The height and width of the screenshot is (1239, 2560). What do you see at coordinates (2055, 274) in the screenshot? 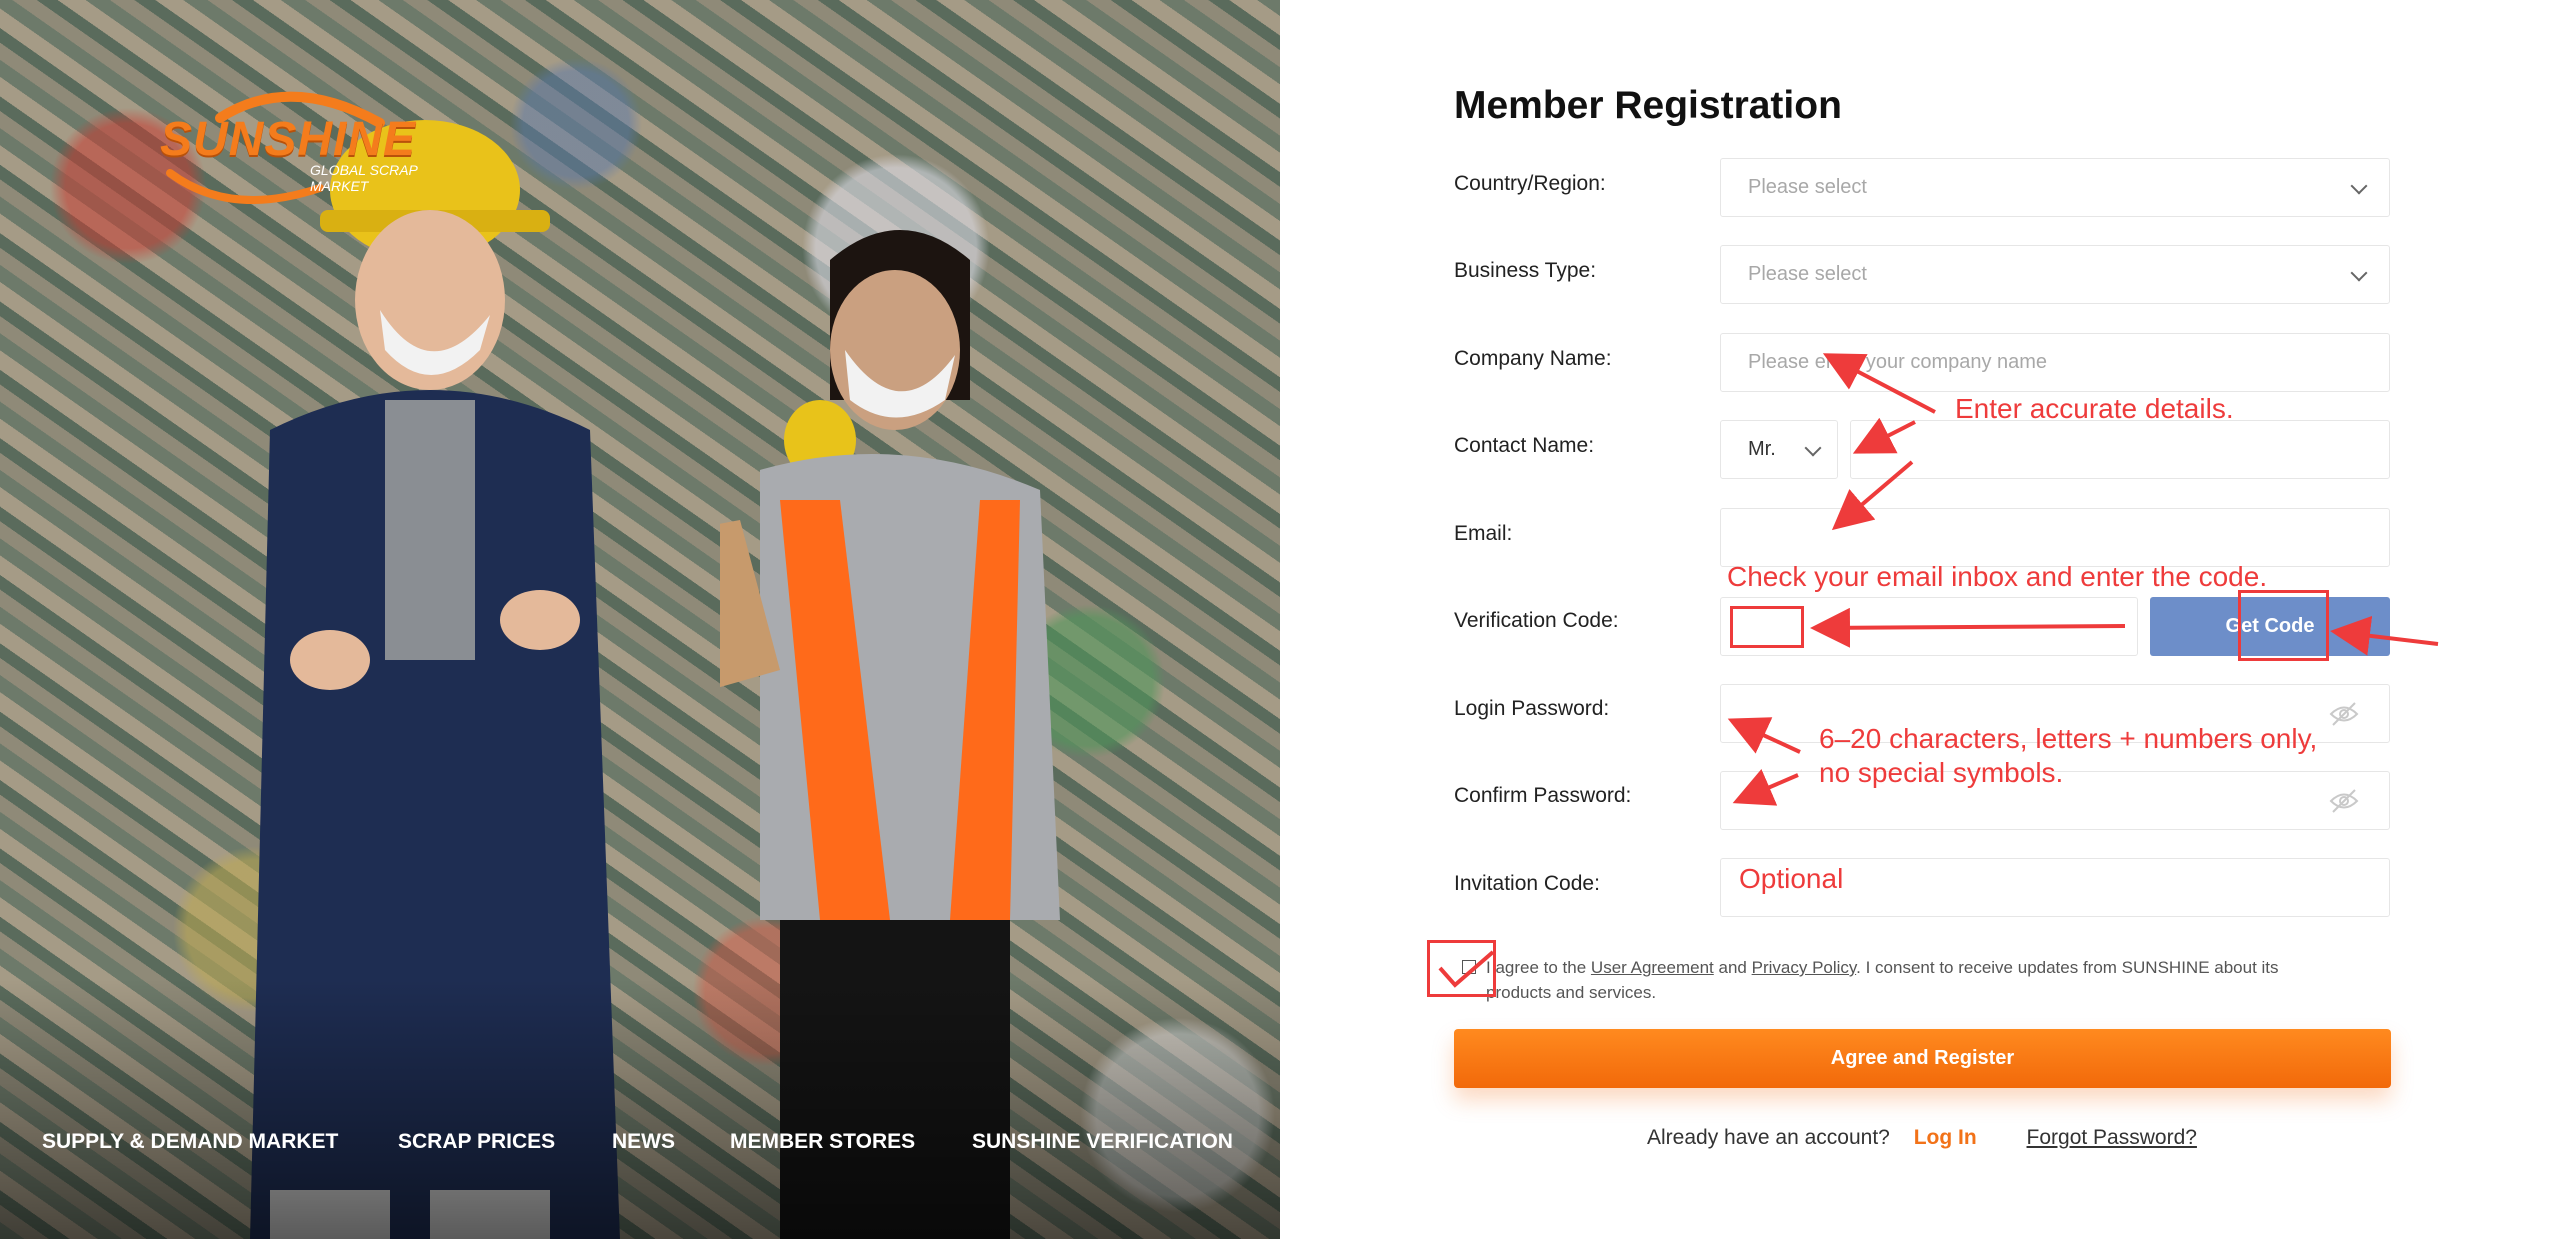
I see `business-type-select: Please select` at bounding box center [2055, 274].